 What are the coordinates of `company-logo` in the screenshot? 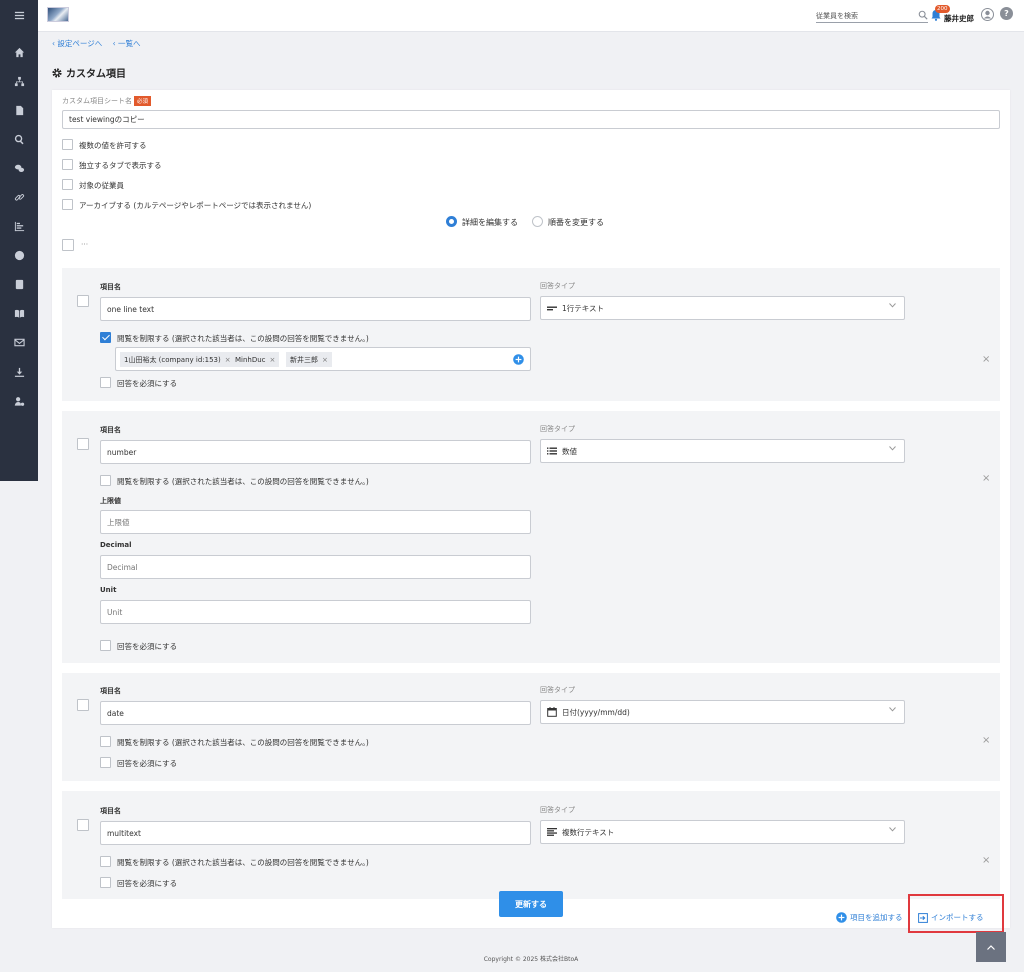 It's located at (58, 14).